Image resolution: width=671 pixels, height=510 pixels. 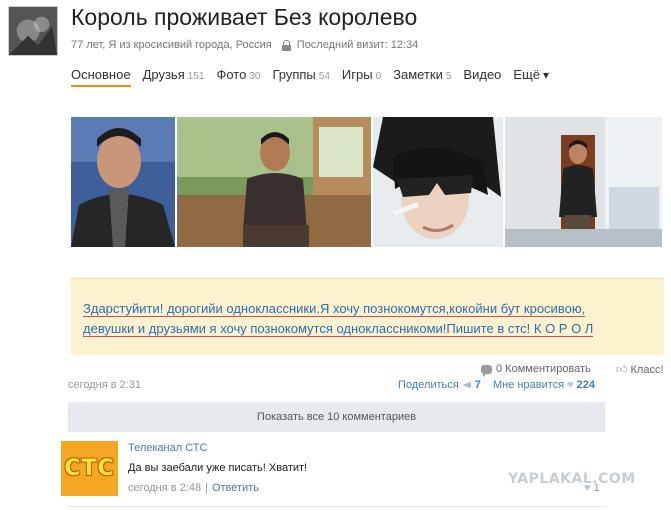 I want to click on klass-button: 👍︎ Класс!, so click(x=640, y=370).